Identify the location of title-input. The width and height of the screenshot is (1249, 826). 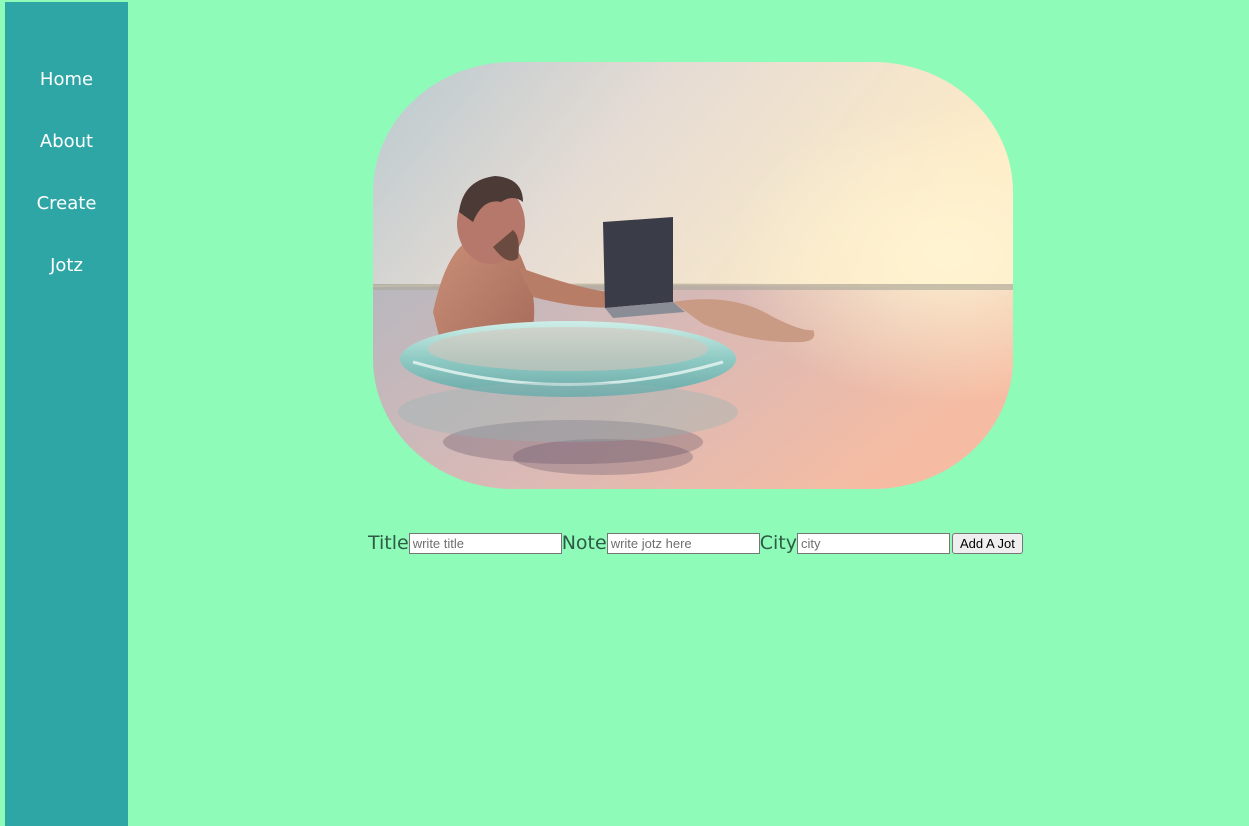
(485, 543).